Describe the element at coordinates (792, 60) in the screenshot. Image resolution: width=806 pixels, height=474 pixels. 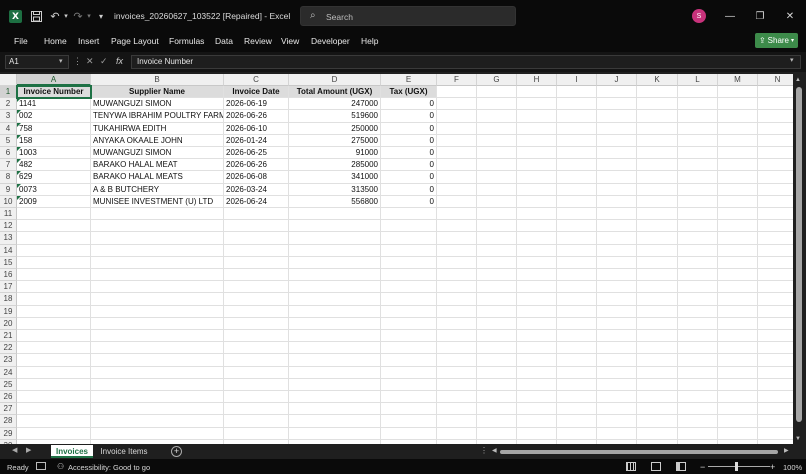
I see `expand-formula-bar-icon: ▾` at that location.